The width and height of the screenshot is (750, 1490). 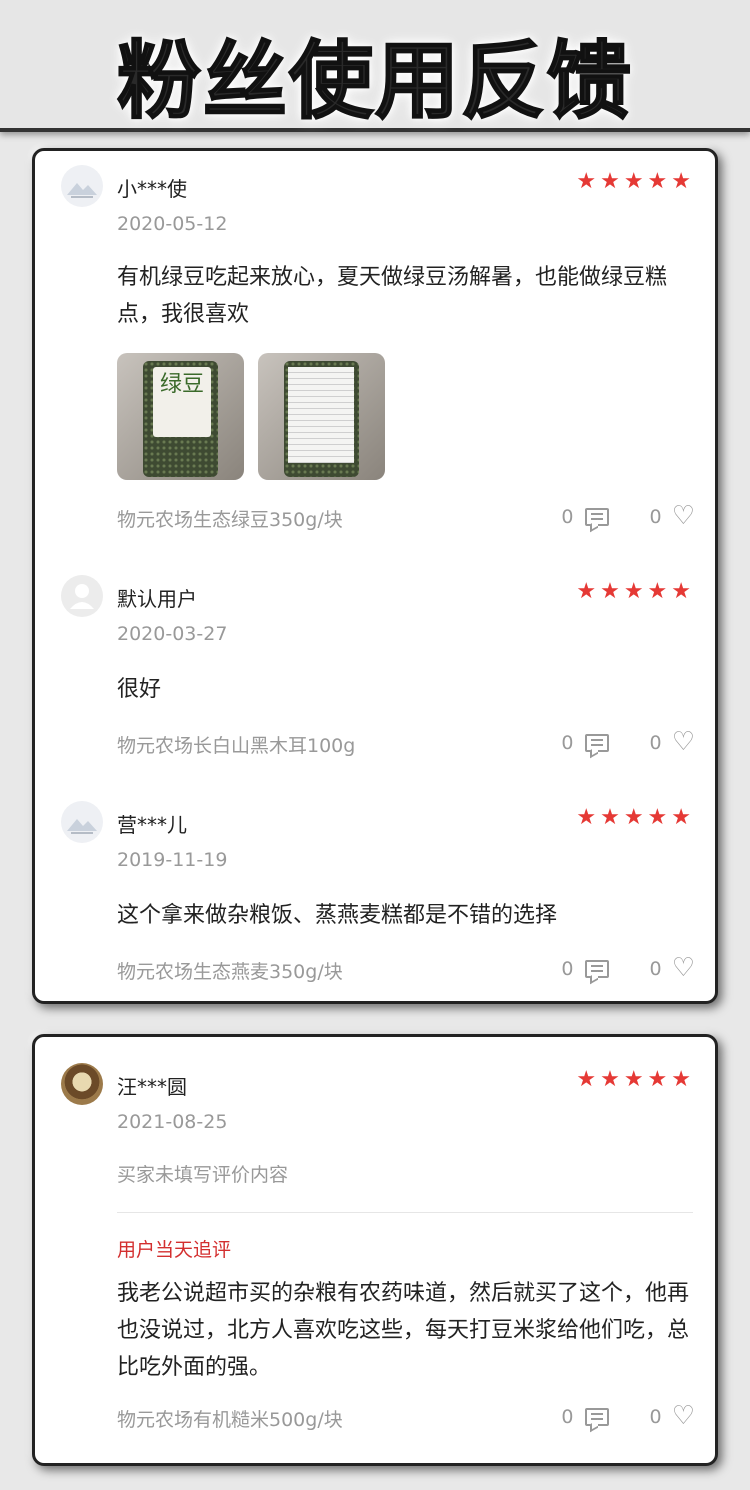 I want to click on user-icon, so click(x=82, y=596).